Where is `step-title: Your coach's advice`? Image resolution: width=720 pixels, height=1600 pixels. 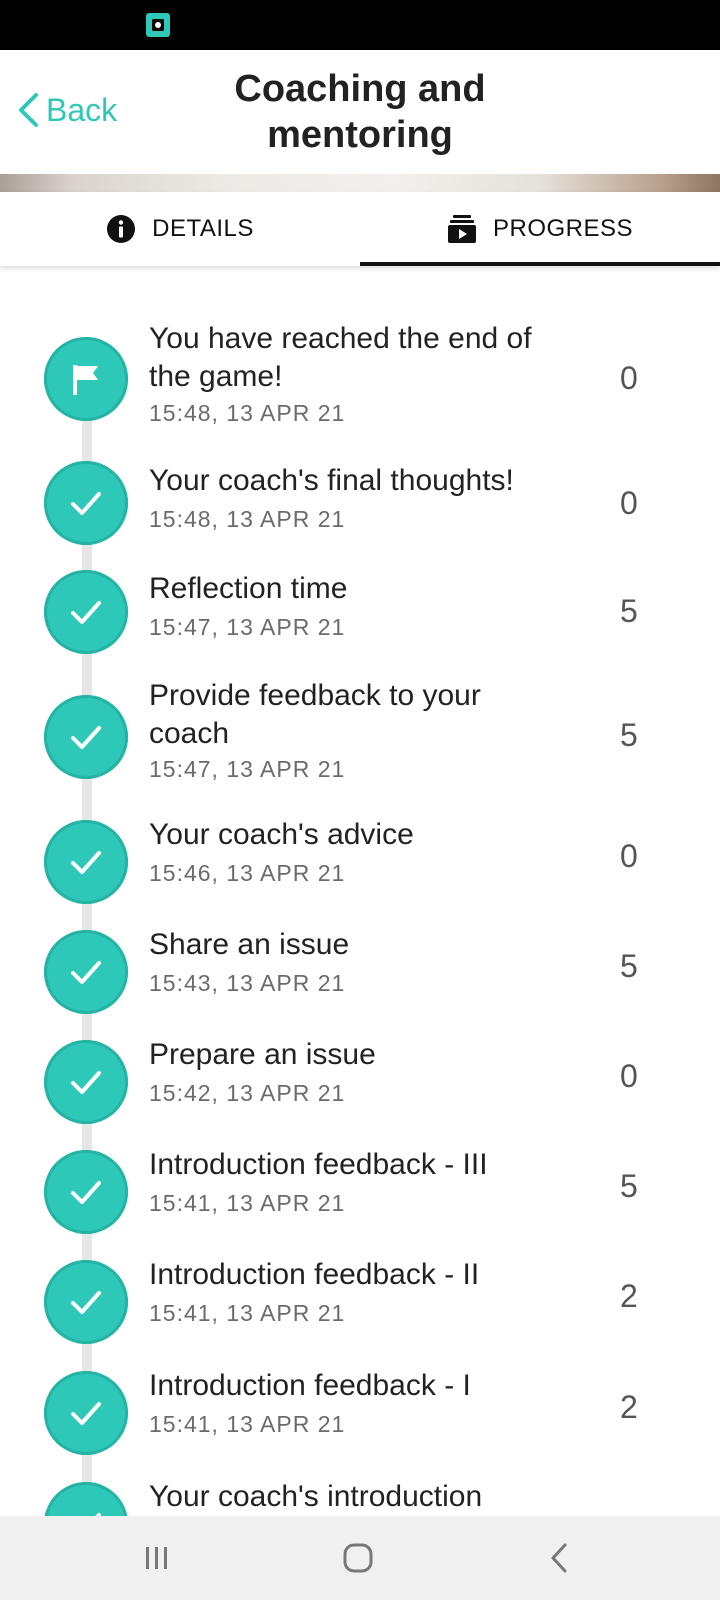
step-title: Your coach's advice is located at coordinates (281, 834).